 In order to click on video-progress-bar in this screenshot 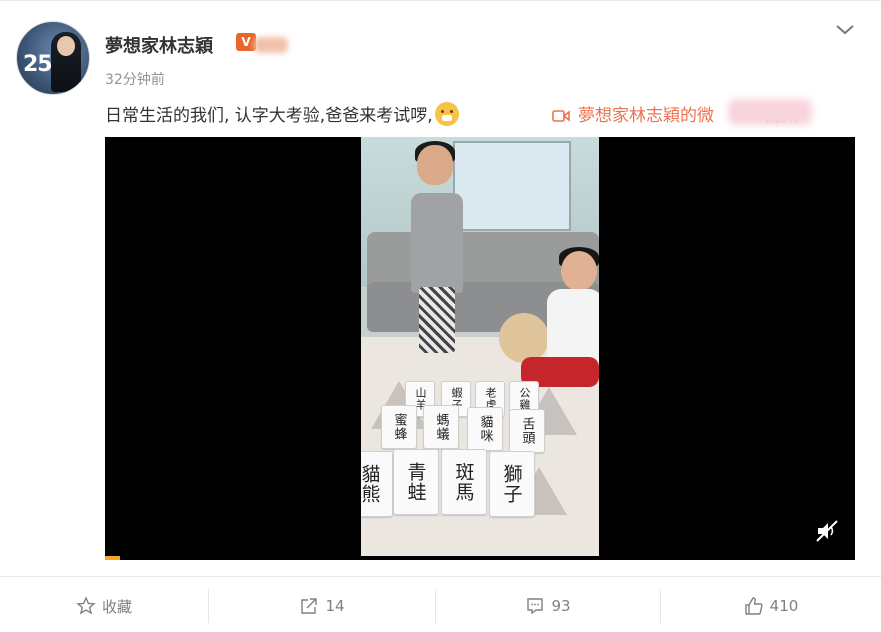, I will do `click(480, 558)`.